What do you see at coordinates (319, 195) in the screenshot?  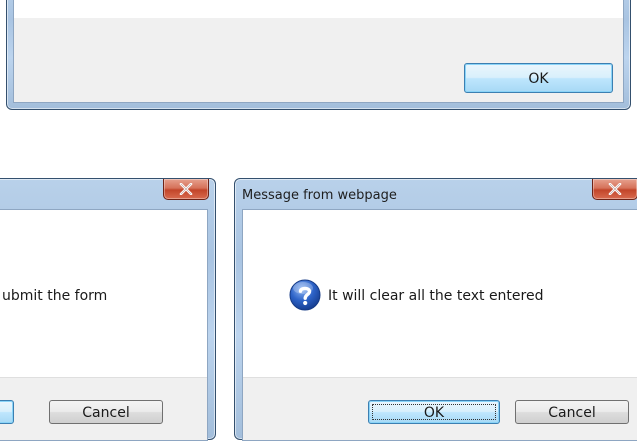 I see `dialog-title: Message from webpage` at bounding box center [319, 195].